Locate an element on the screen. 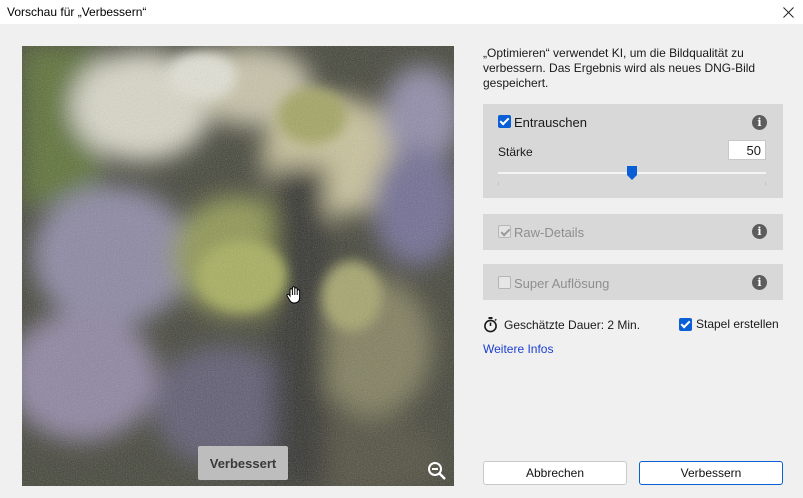 This screenshot has width=803, height=498. hand-icon is located at coordinates (295, 295).